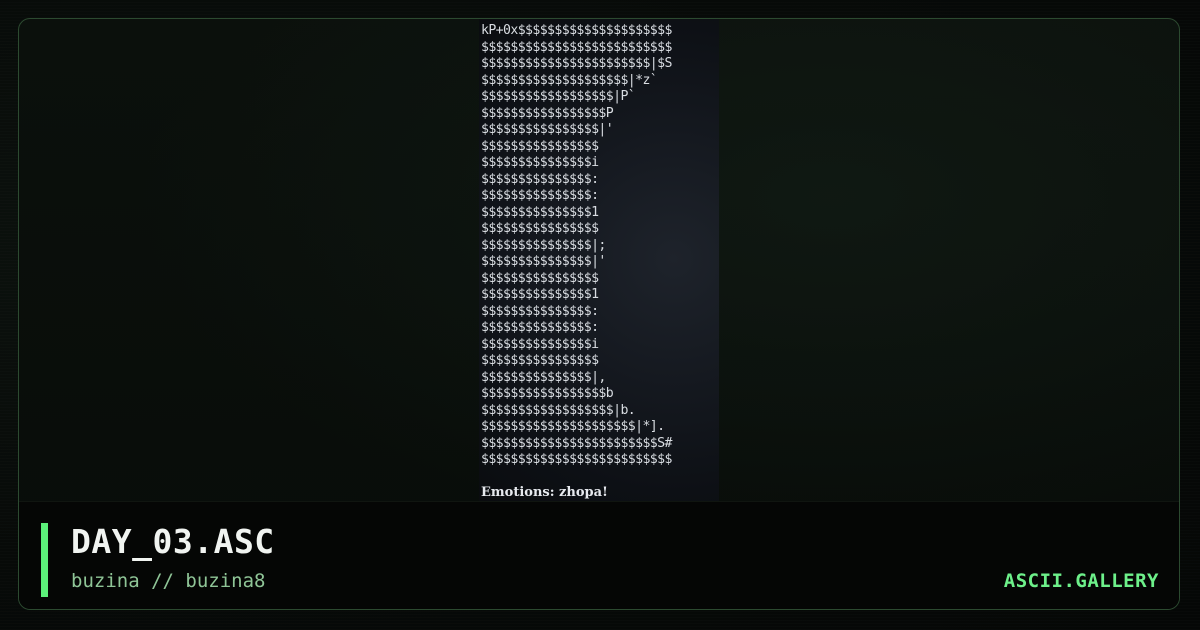 The image size is (1200, 630). Describe the element at coordinates (44, 560) in the screenshot. I see `accent-bar` at that location.